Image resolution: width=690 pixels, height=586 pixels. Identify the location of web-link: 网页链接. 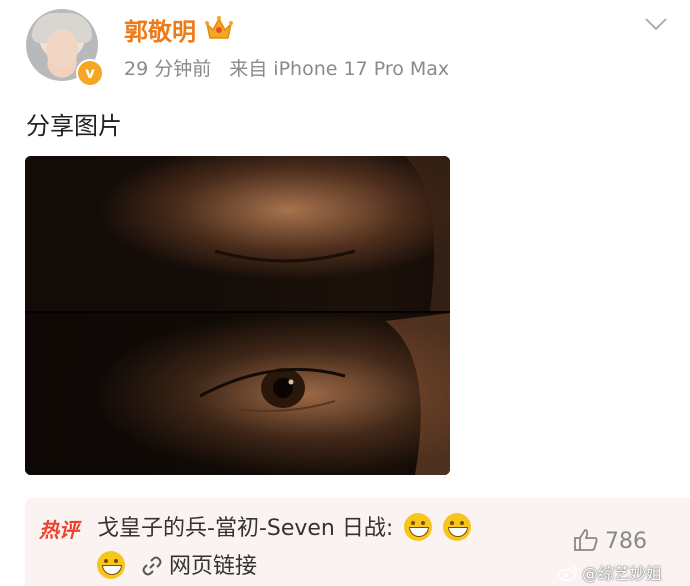
(213, 566).